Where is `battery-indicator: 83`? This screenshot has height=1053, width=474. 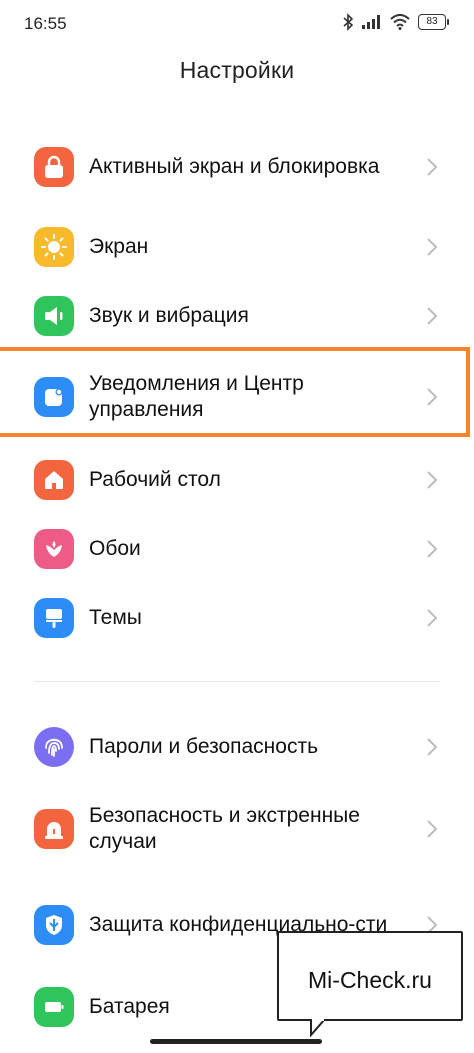
battery-indicator: 83 is located at coordinates (433, 22).